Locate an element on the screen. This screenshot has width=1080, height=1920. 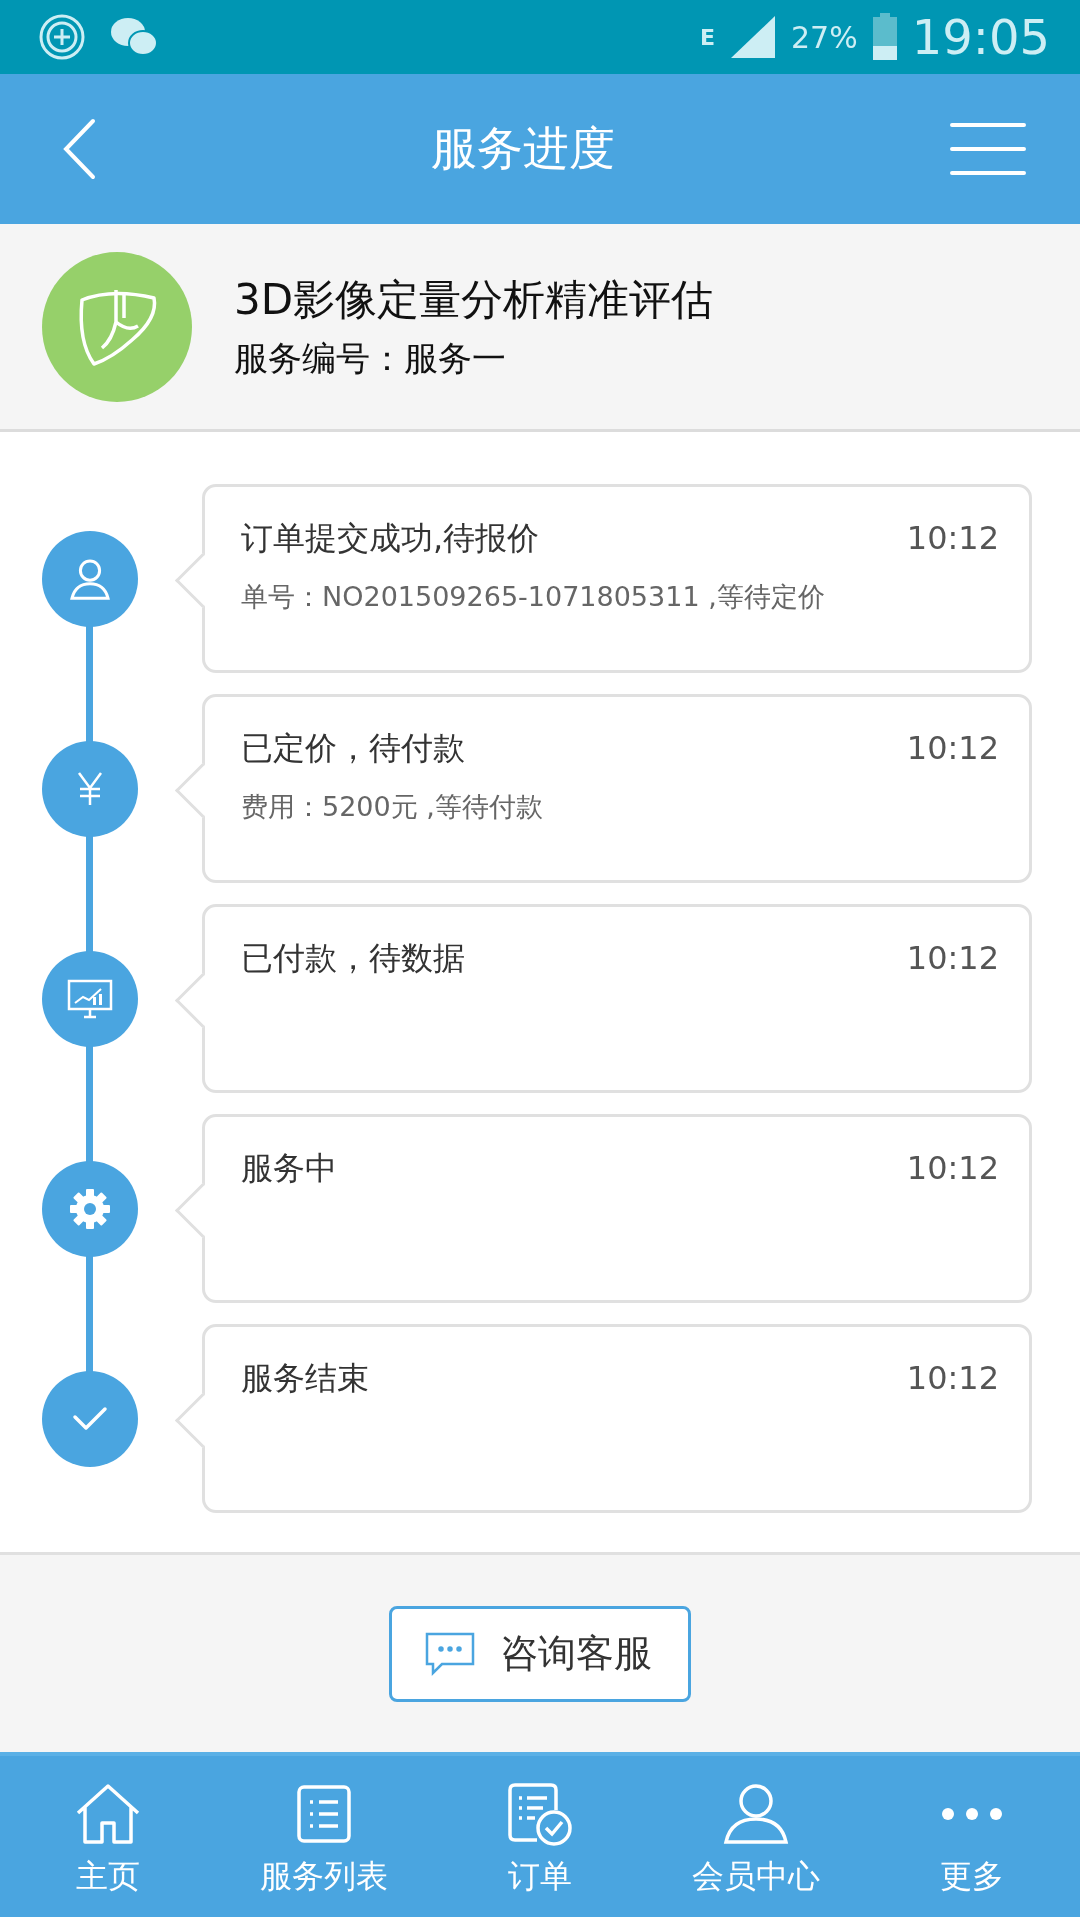
battery-icon is located at coordinates (884, 37).